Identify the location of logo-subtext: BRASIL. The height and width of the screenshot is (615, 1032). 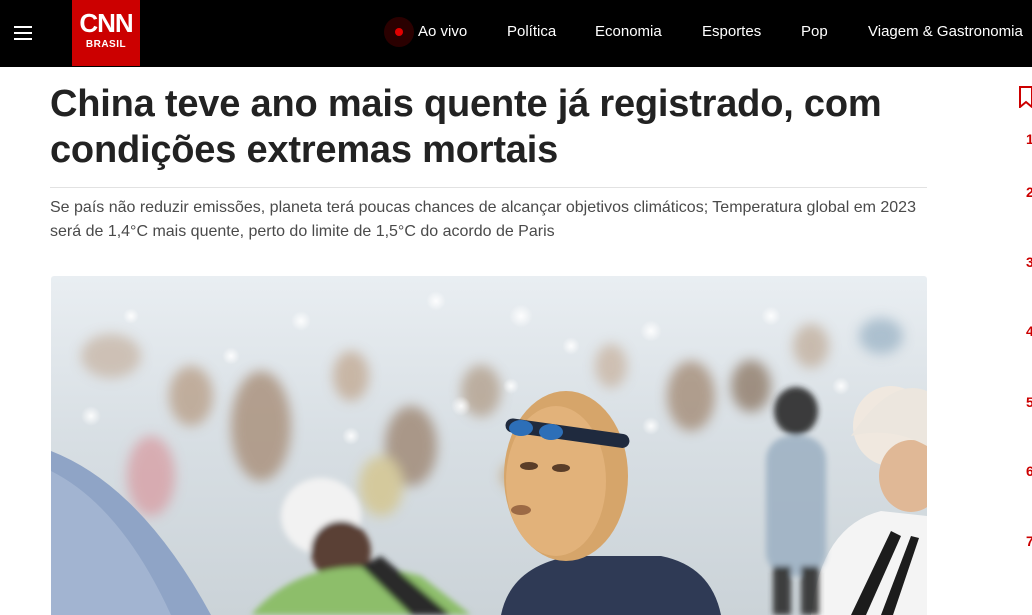
(106, 44).